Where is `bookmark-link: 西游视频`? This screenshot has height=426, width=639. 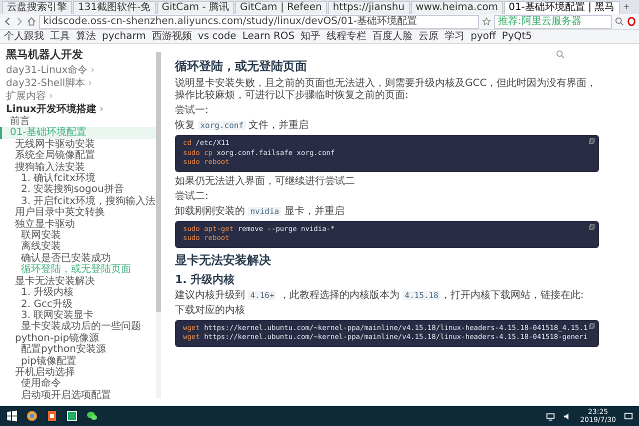
bookmark-link: 西游视频 is located at coordinates (172, 36).